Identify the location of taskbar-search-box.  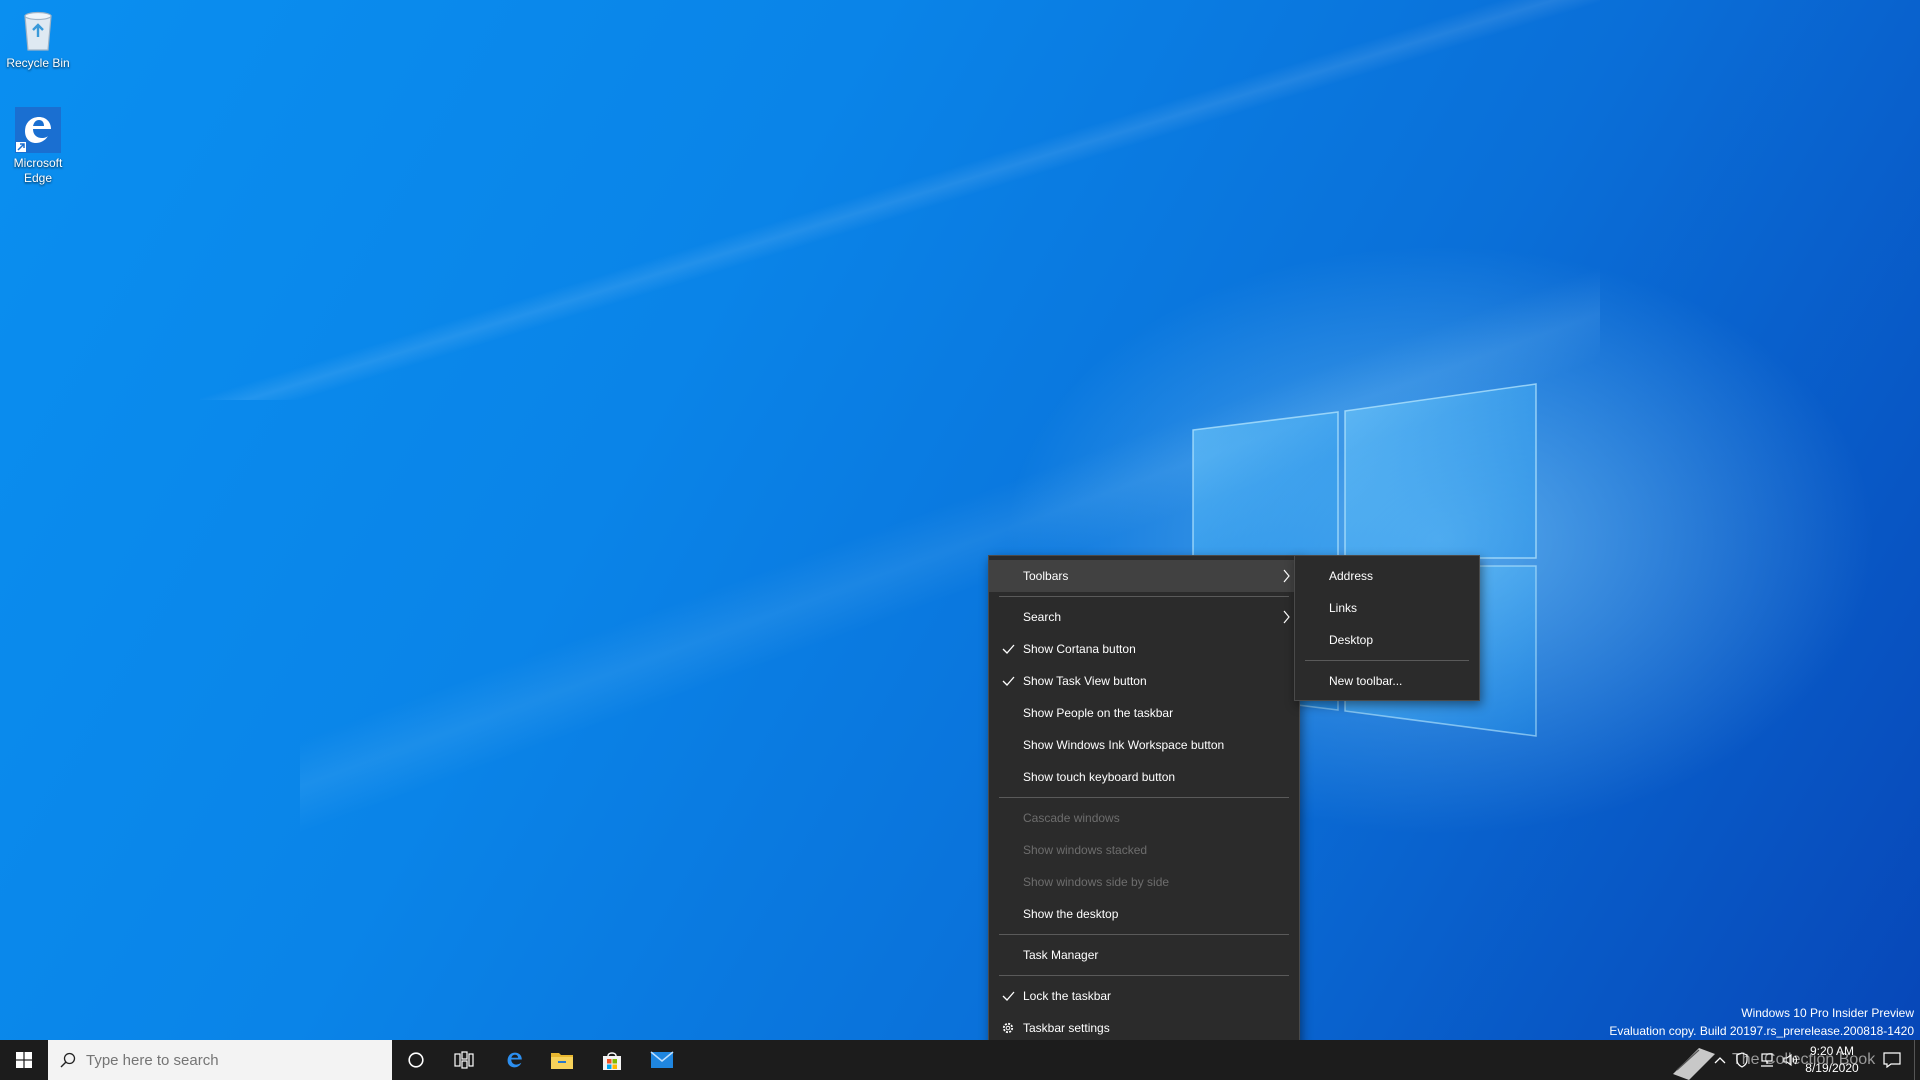
(220, 1060).